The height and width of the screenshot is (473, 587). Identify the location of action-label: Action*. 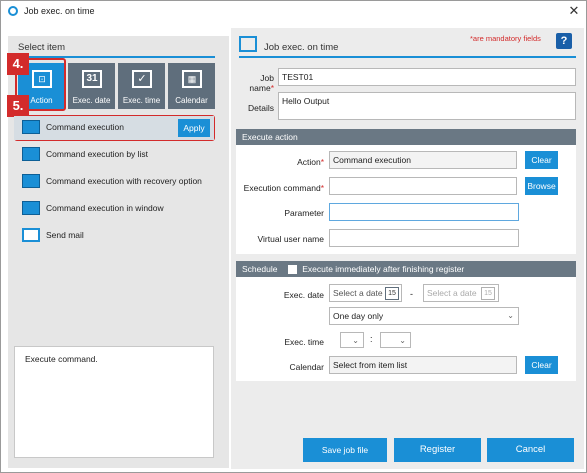
(310, 162).